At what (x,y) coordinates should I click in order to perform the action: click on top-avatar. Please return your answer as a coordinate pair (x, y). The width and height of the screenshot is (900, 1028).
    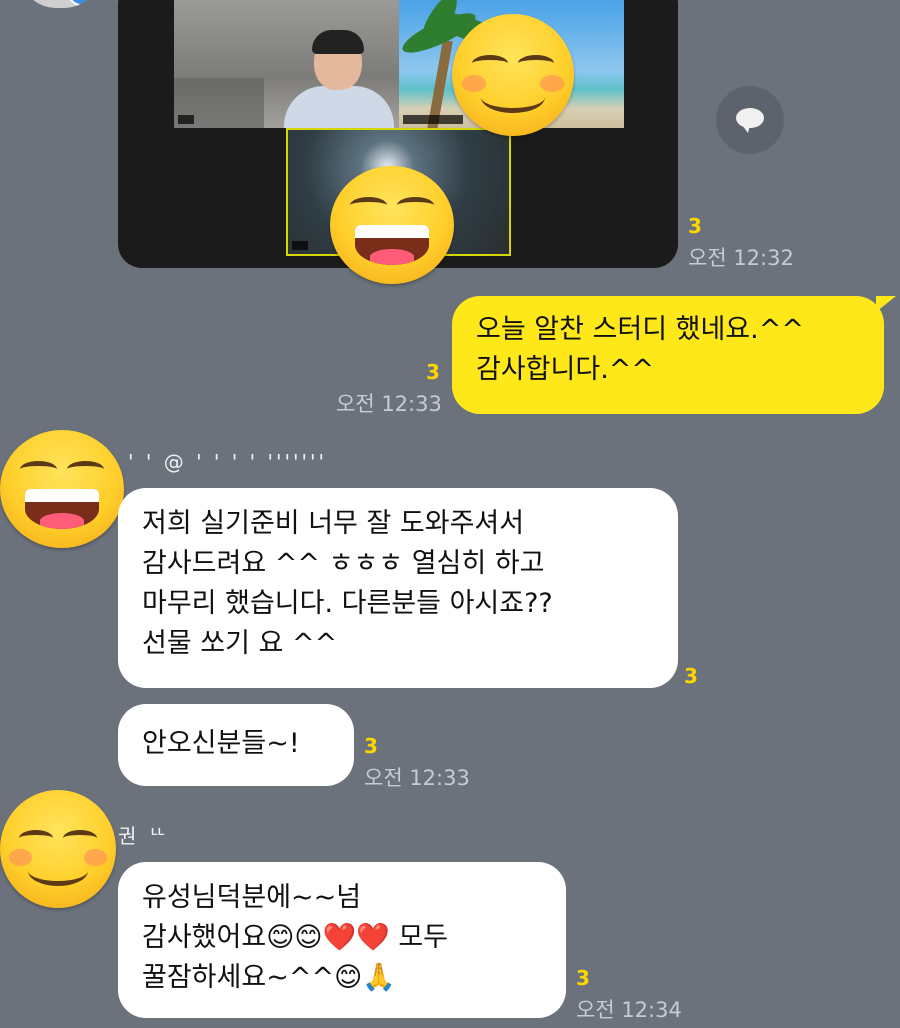
    Looking at the image, I should click on (60, 4).